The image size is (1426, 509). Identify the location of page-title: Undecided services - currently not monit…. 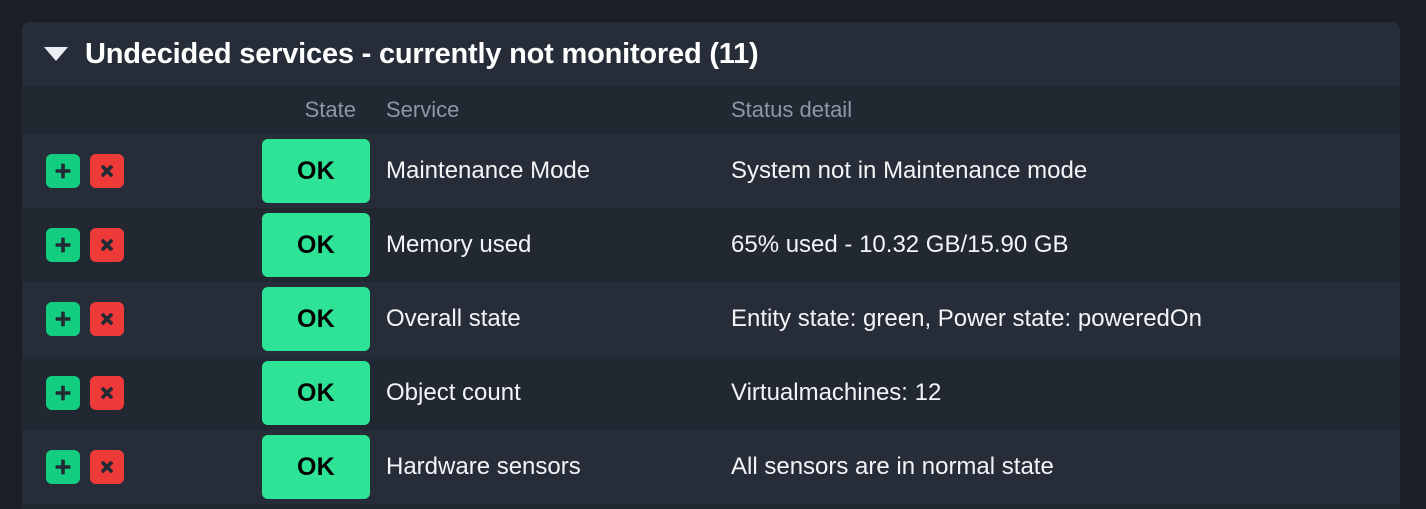
(422, 53).